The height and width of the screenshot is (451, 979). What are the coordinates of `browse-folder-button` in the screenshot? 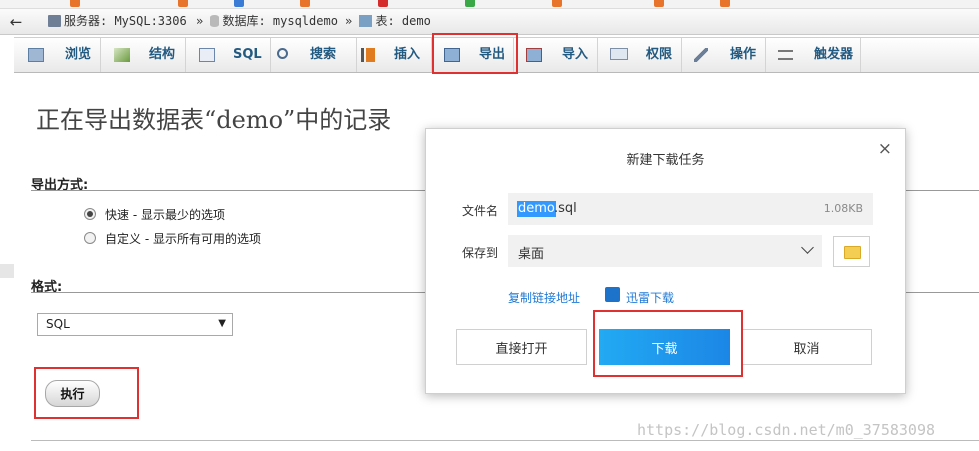 It's located at (851, 251).